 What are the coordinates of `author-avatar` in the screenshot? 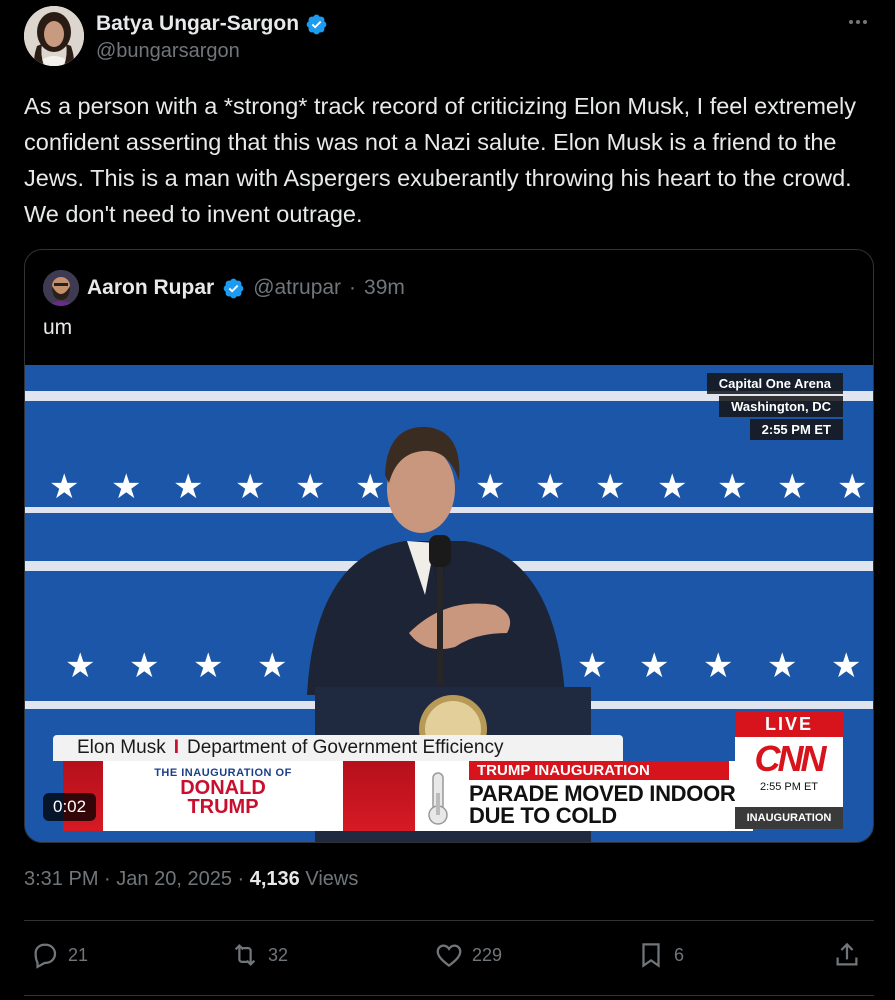 It's located at (54, 36).